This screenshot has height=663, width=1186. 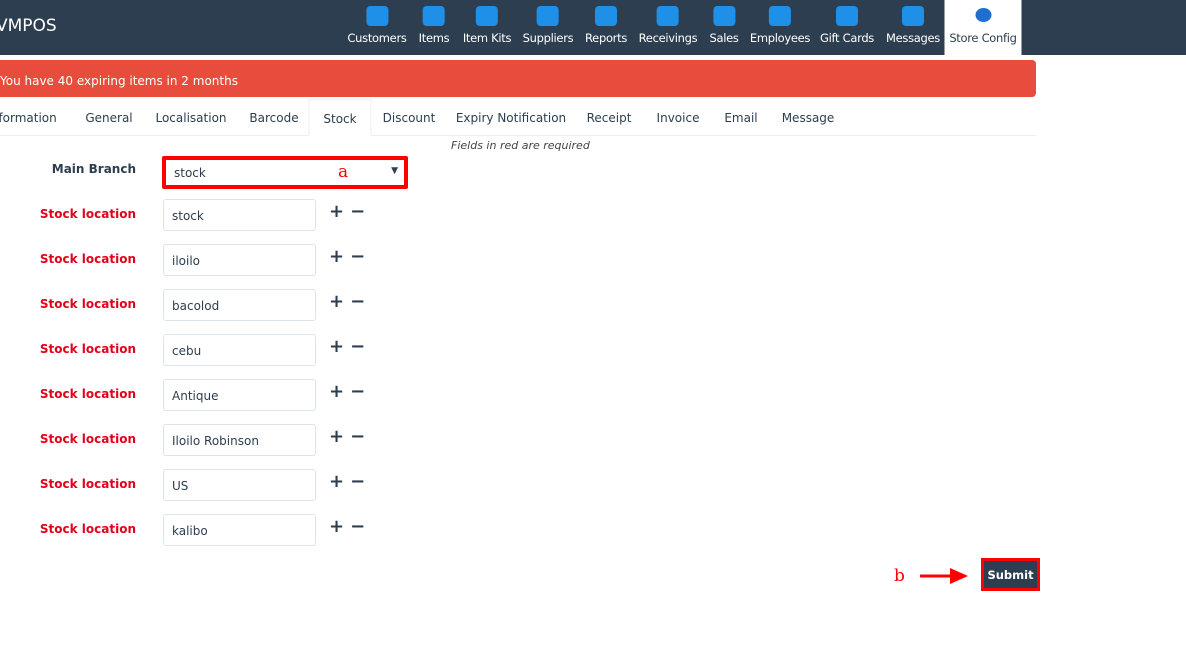 What do you see at coordinates (343, 172) in the screenshot?
I see `annotation-a: a` at bounding box center [343, 172].